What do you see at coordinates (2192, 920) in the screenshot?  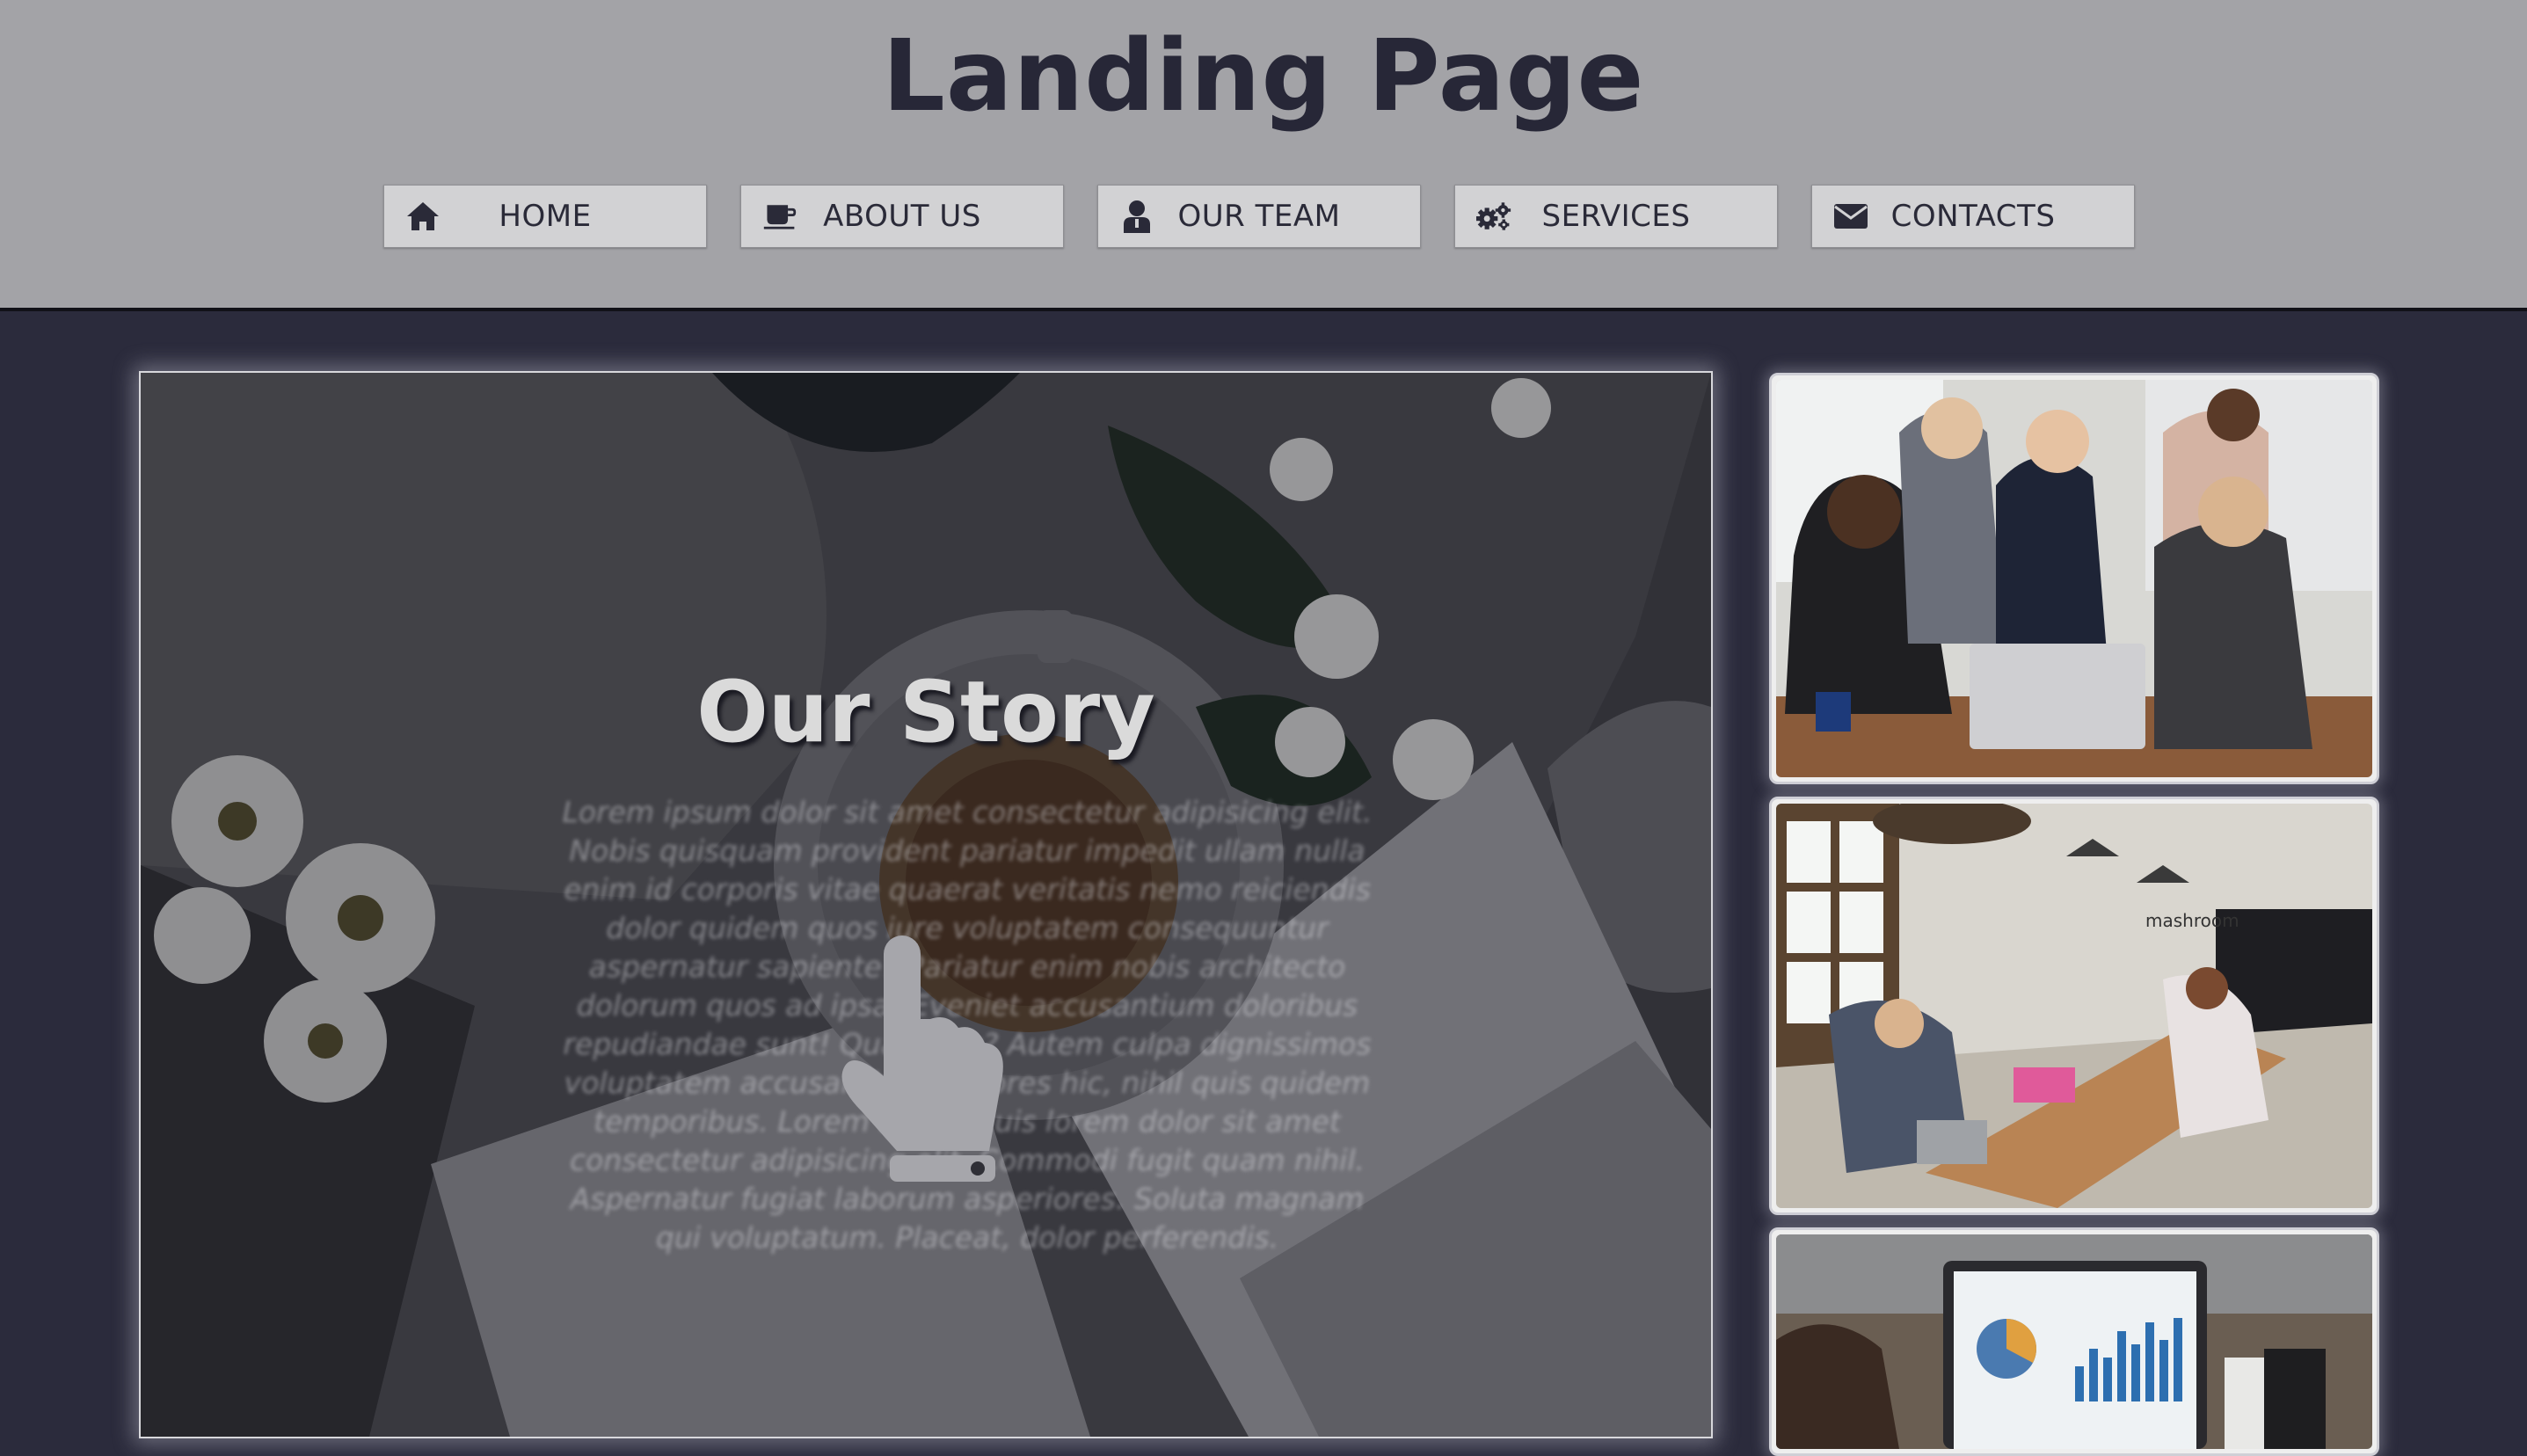 I see `wall-sign-text: mashroom` at bounding box center [2192, 920].